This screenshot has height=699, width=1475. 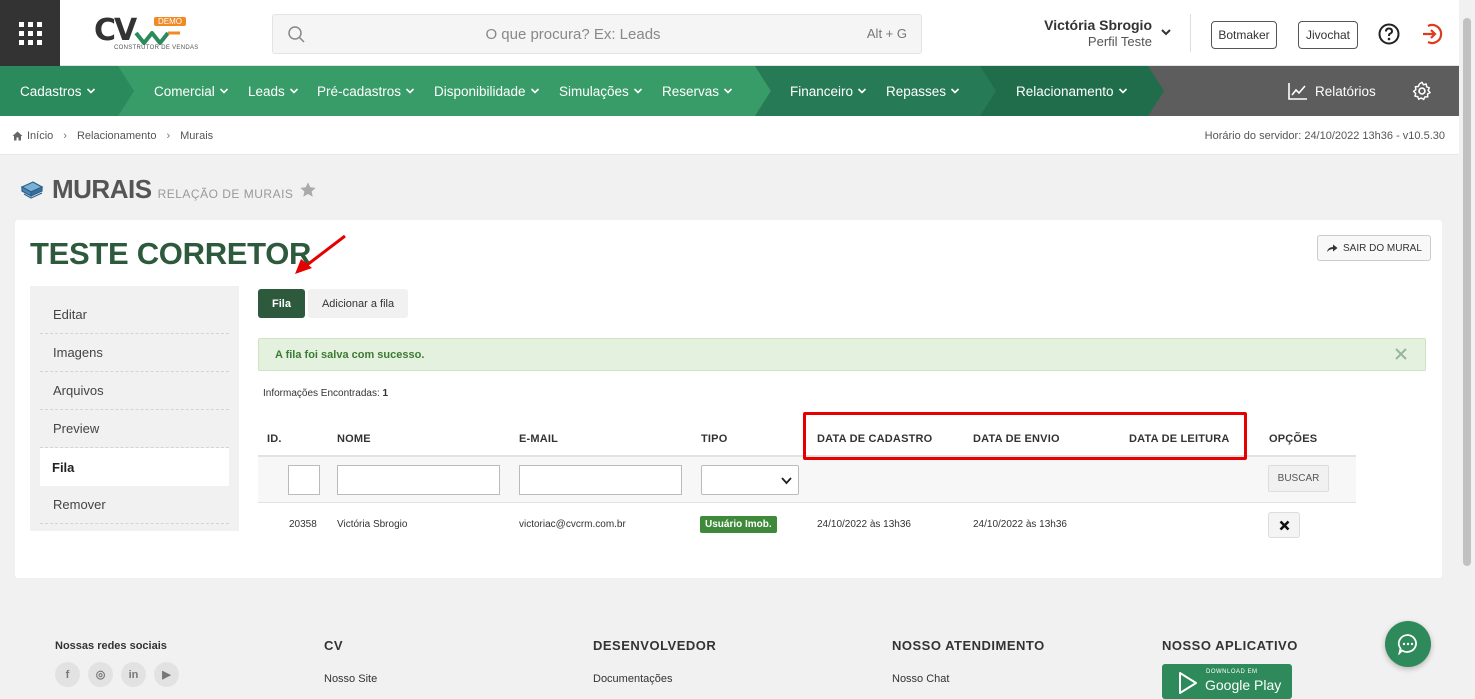 What do you see at coordinates (1284, 525) in the screenshot?
I see `remove-row-button` at bounding box center [1284, 525].